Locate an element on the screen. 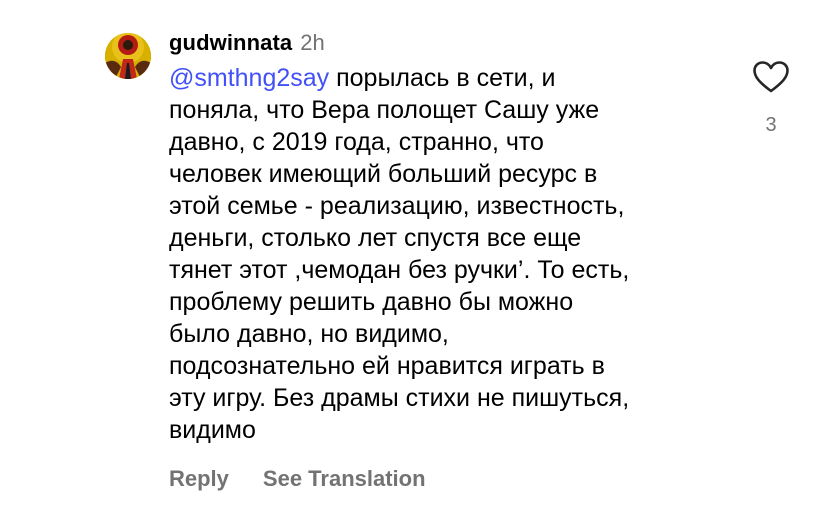 This screenshot has height=505, width=828. comment-line-11: эту игру. Без драмы стихи не пишуться, is located at coordinates (399, 398).